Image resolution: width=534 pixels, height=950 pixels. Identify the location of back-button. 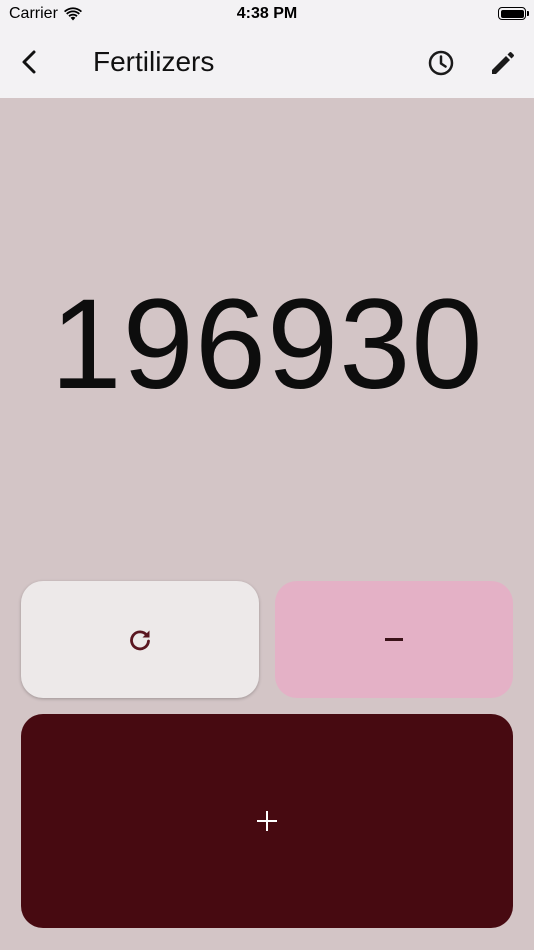
(30, 62).